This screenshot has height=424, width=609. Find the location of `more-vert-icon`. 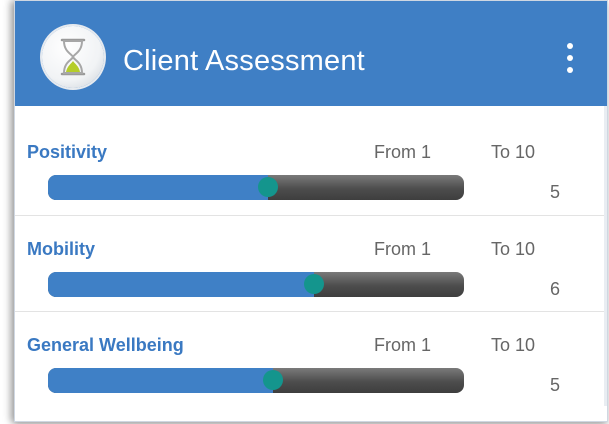

more-vert-icon is located at coordinates (570, 63).